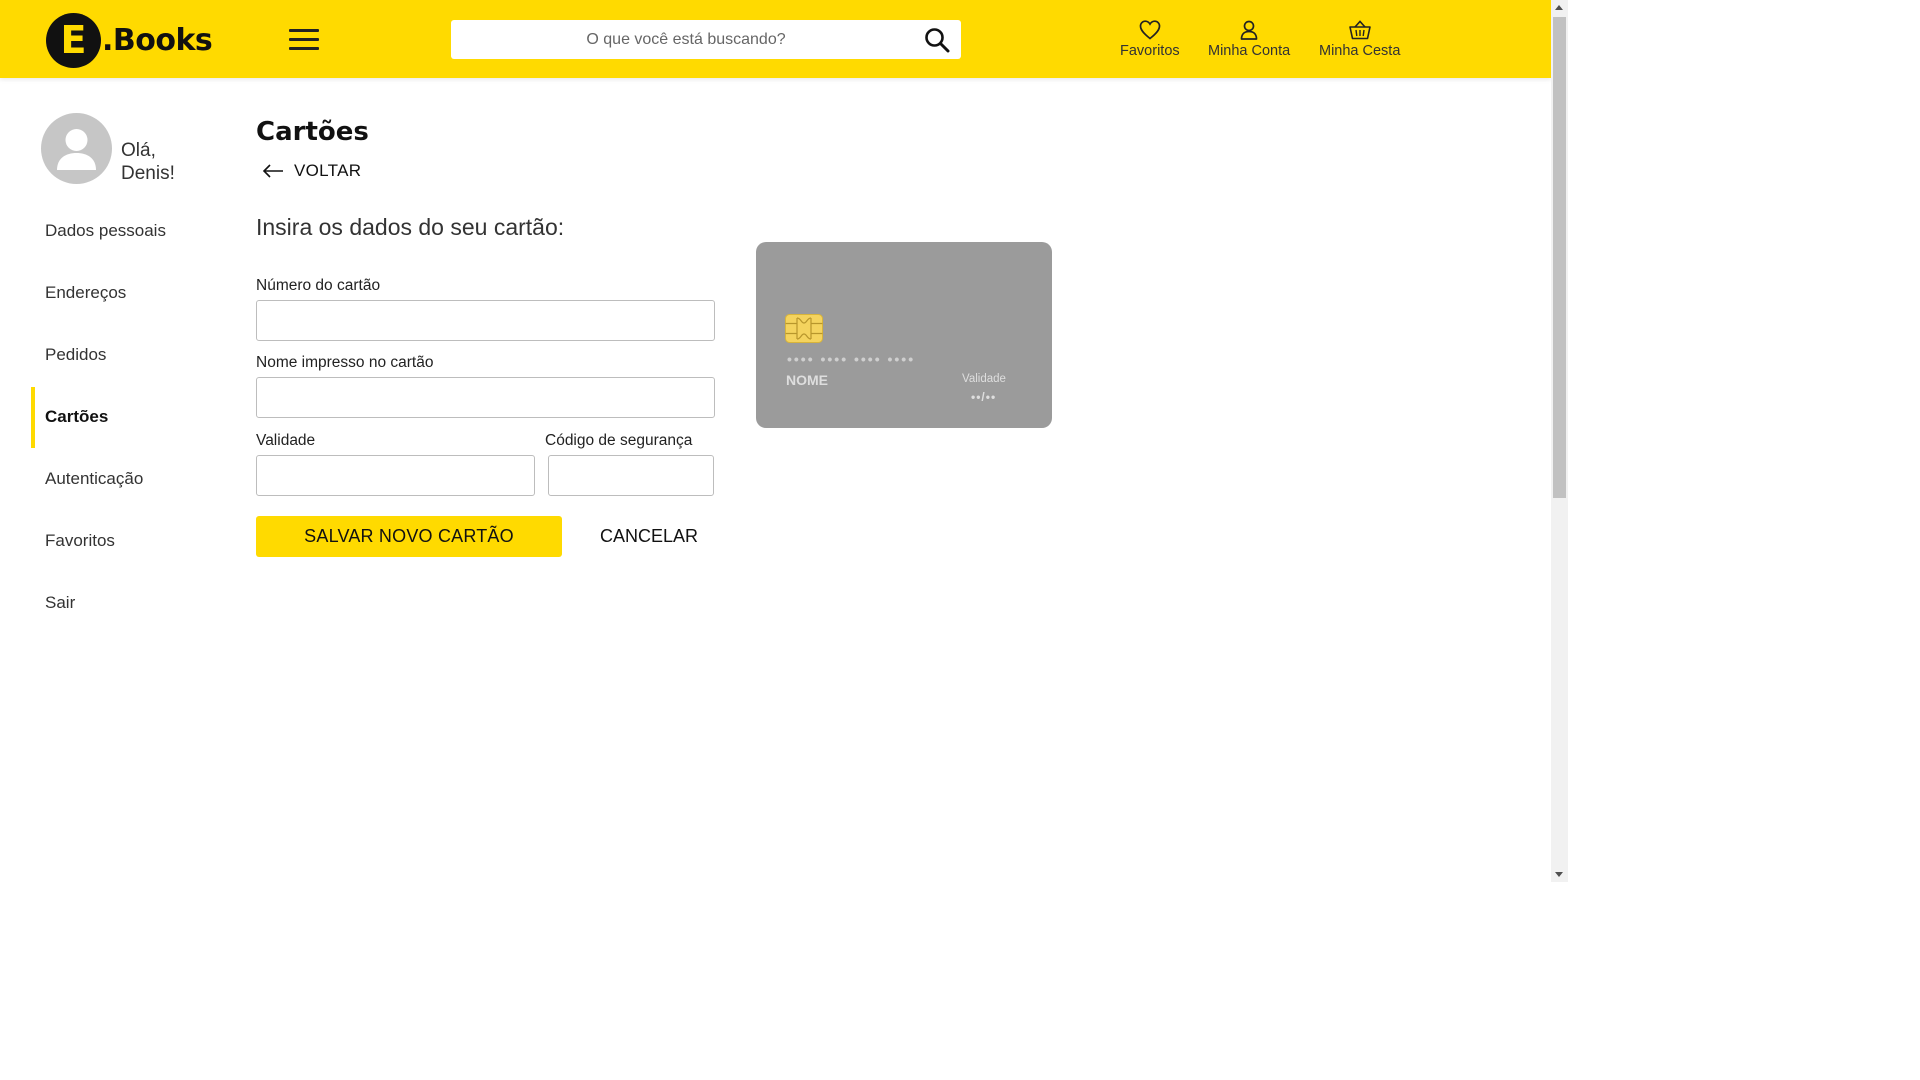  I want to click on greeting-user-name: Denis!, so click(148, 173).